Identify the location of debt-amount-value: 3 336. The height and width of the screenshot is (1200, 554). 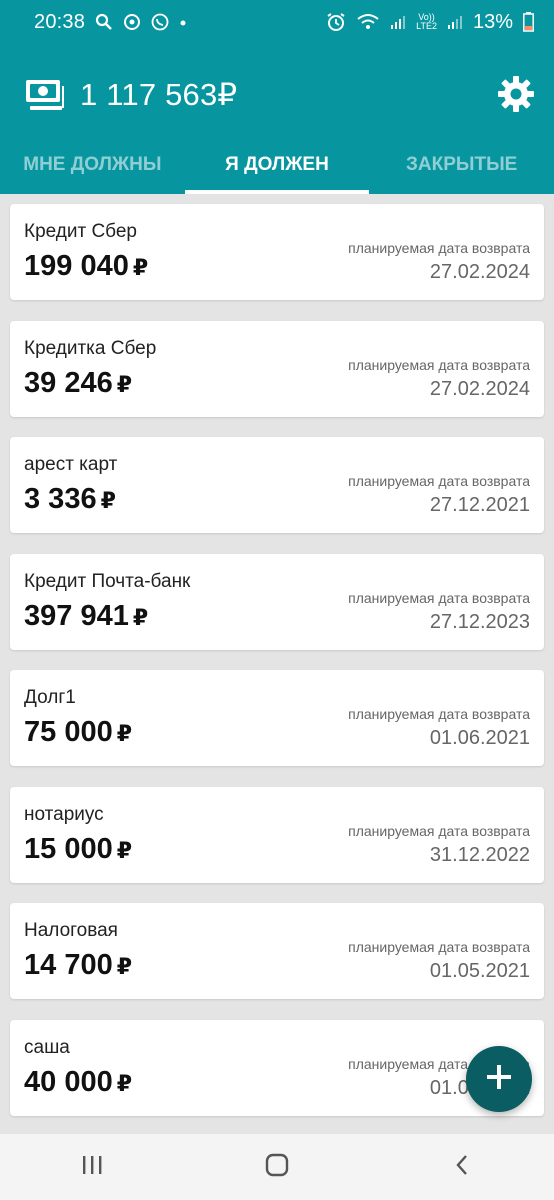
(60, 499).